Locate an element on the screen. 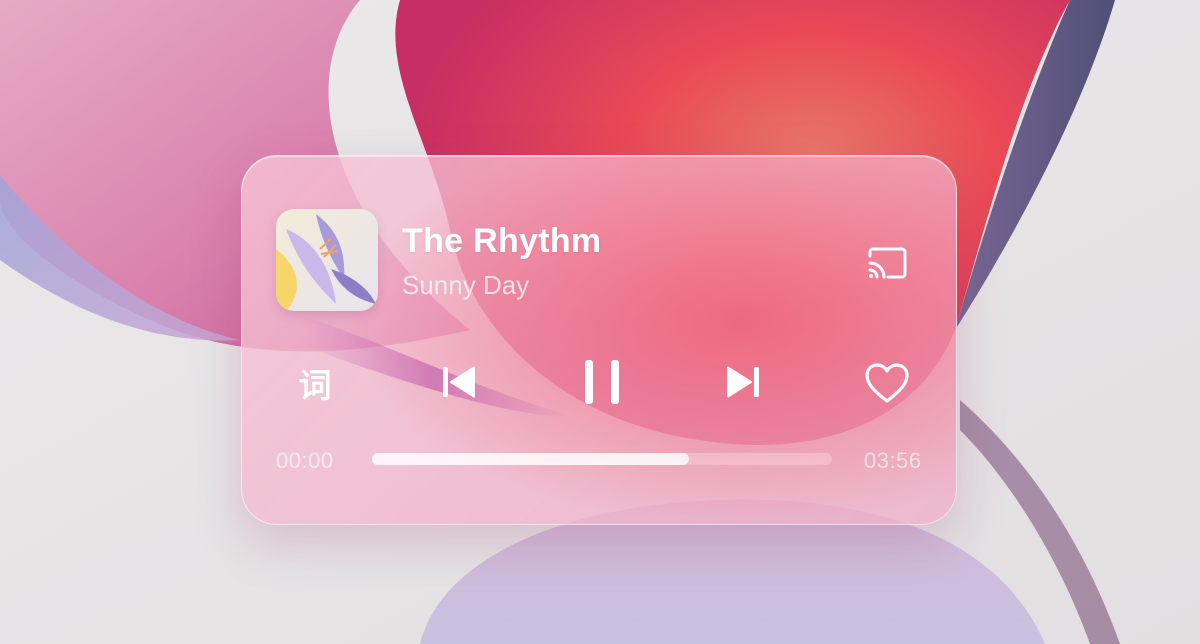 This screenshot has width=1200, height=644. heart-icon is located at coordinates (887, 383).